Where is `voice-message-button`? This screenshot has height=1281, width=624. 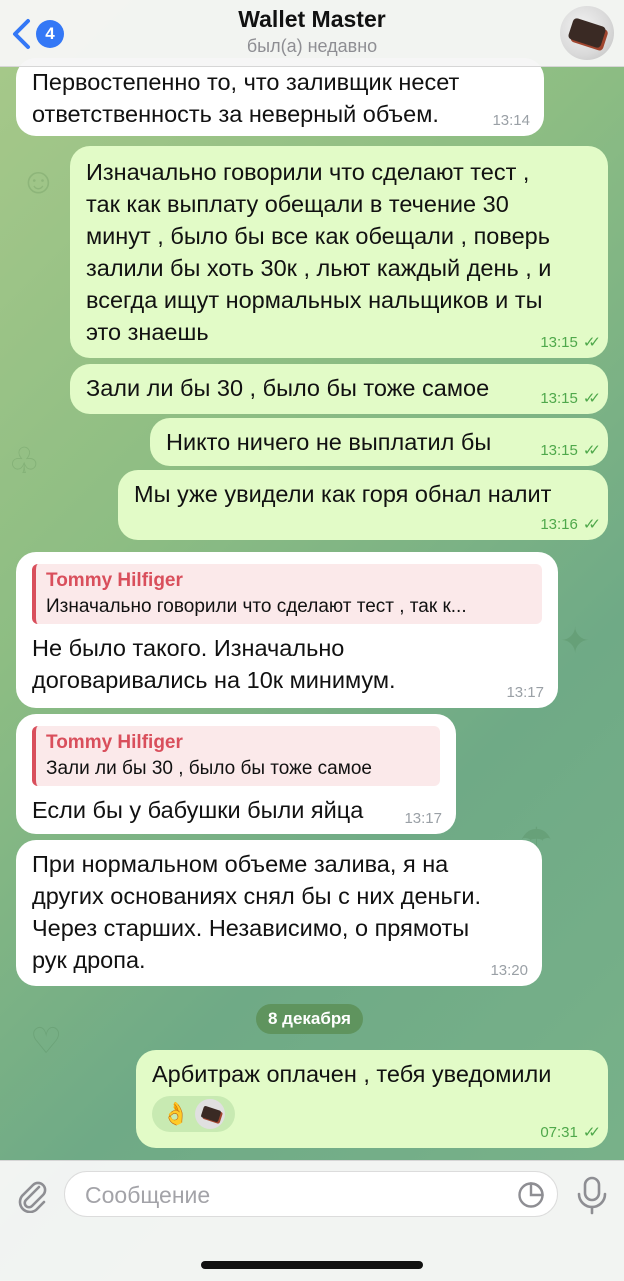
voice-message-button is located at coordinates (592, 1195).